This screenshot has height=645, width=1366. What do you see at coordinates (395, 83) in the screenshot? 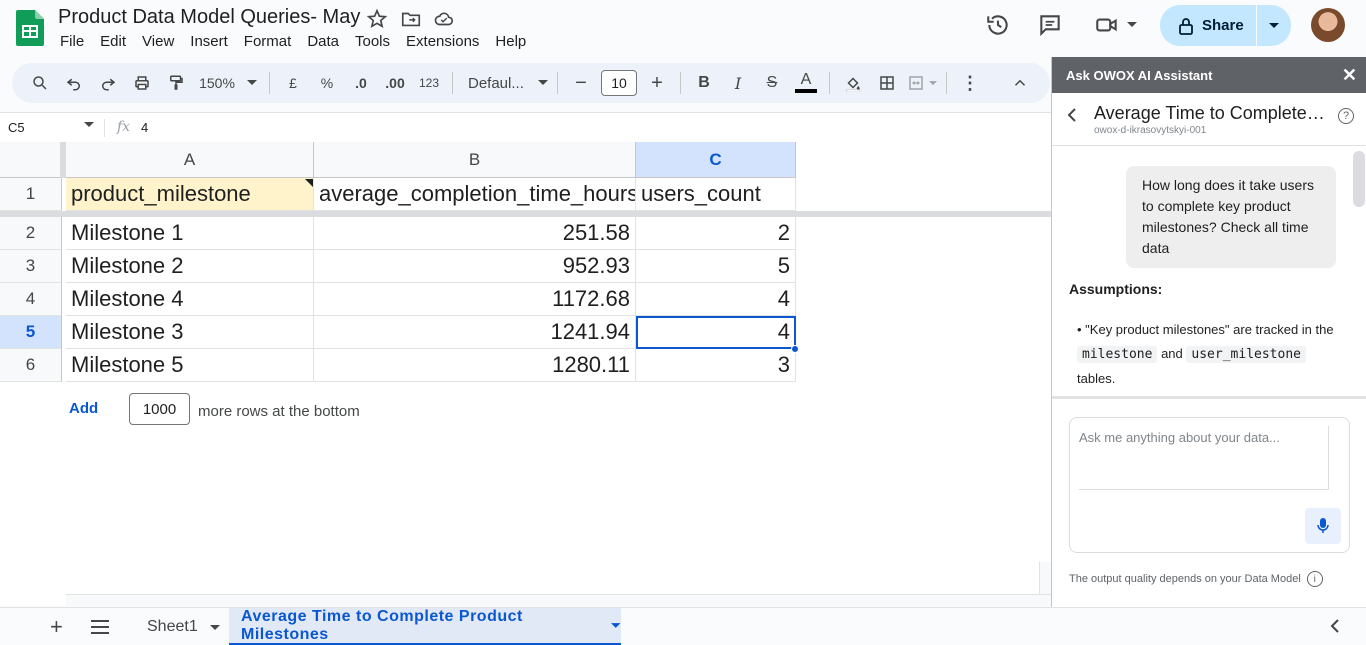
I see `increase-decimal-button: .00` at bounding box center [395, 83].